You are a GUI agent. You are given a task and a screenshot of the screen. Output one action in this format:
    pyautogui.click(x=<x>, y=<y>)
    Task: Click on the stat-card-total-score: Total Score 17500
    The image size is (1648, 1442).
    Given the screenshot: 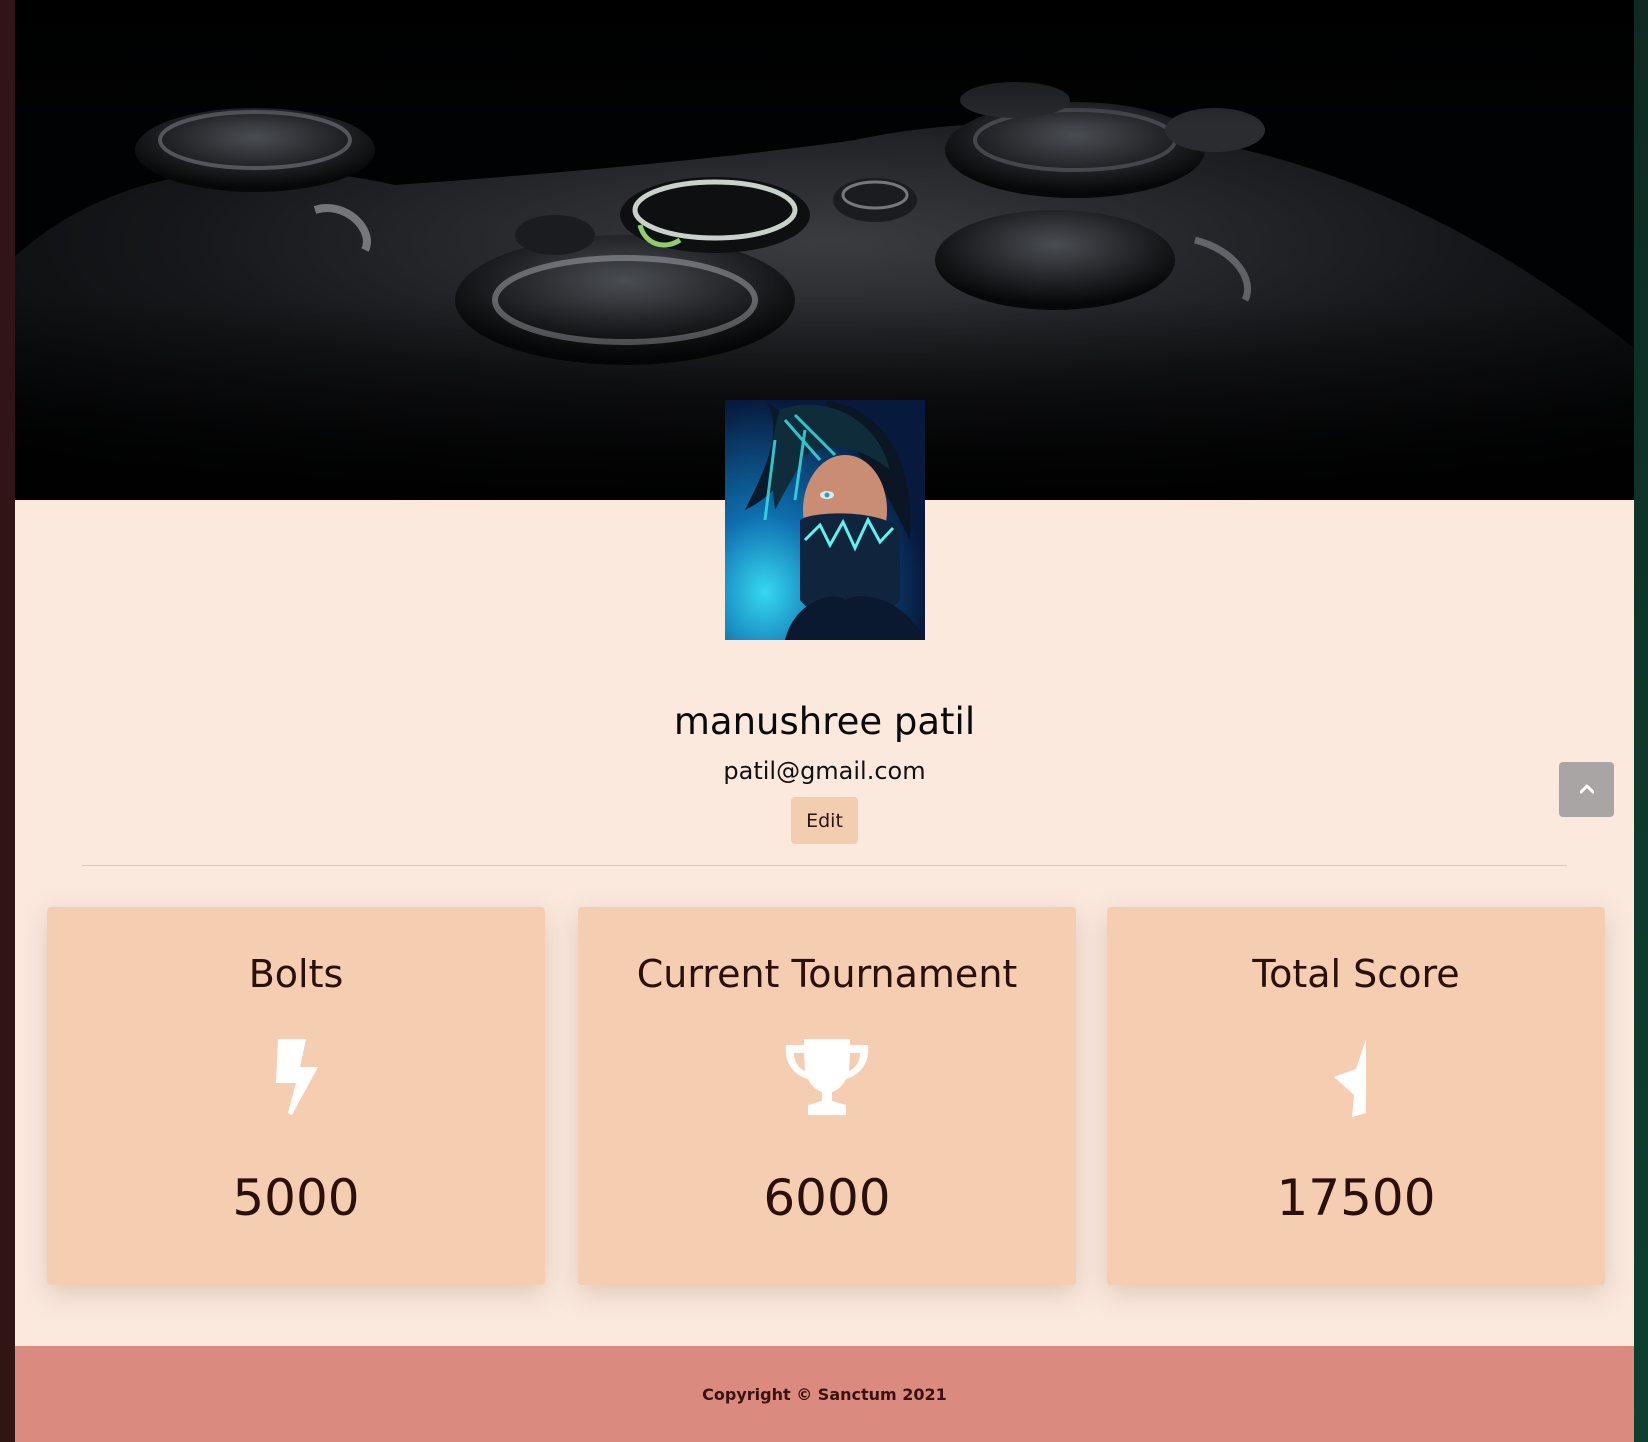 What is the action you would take?
    pyautogui.click(x=1356, y=1096)
    